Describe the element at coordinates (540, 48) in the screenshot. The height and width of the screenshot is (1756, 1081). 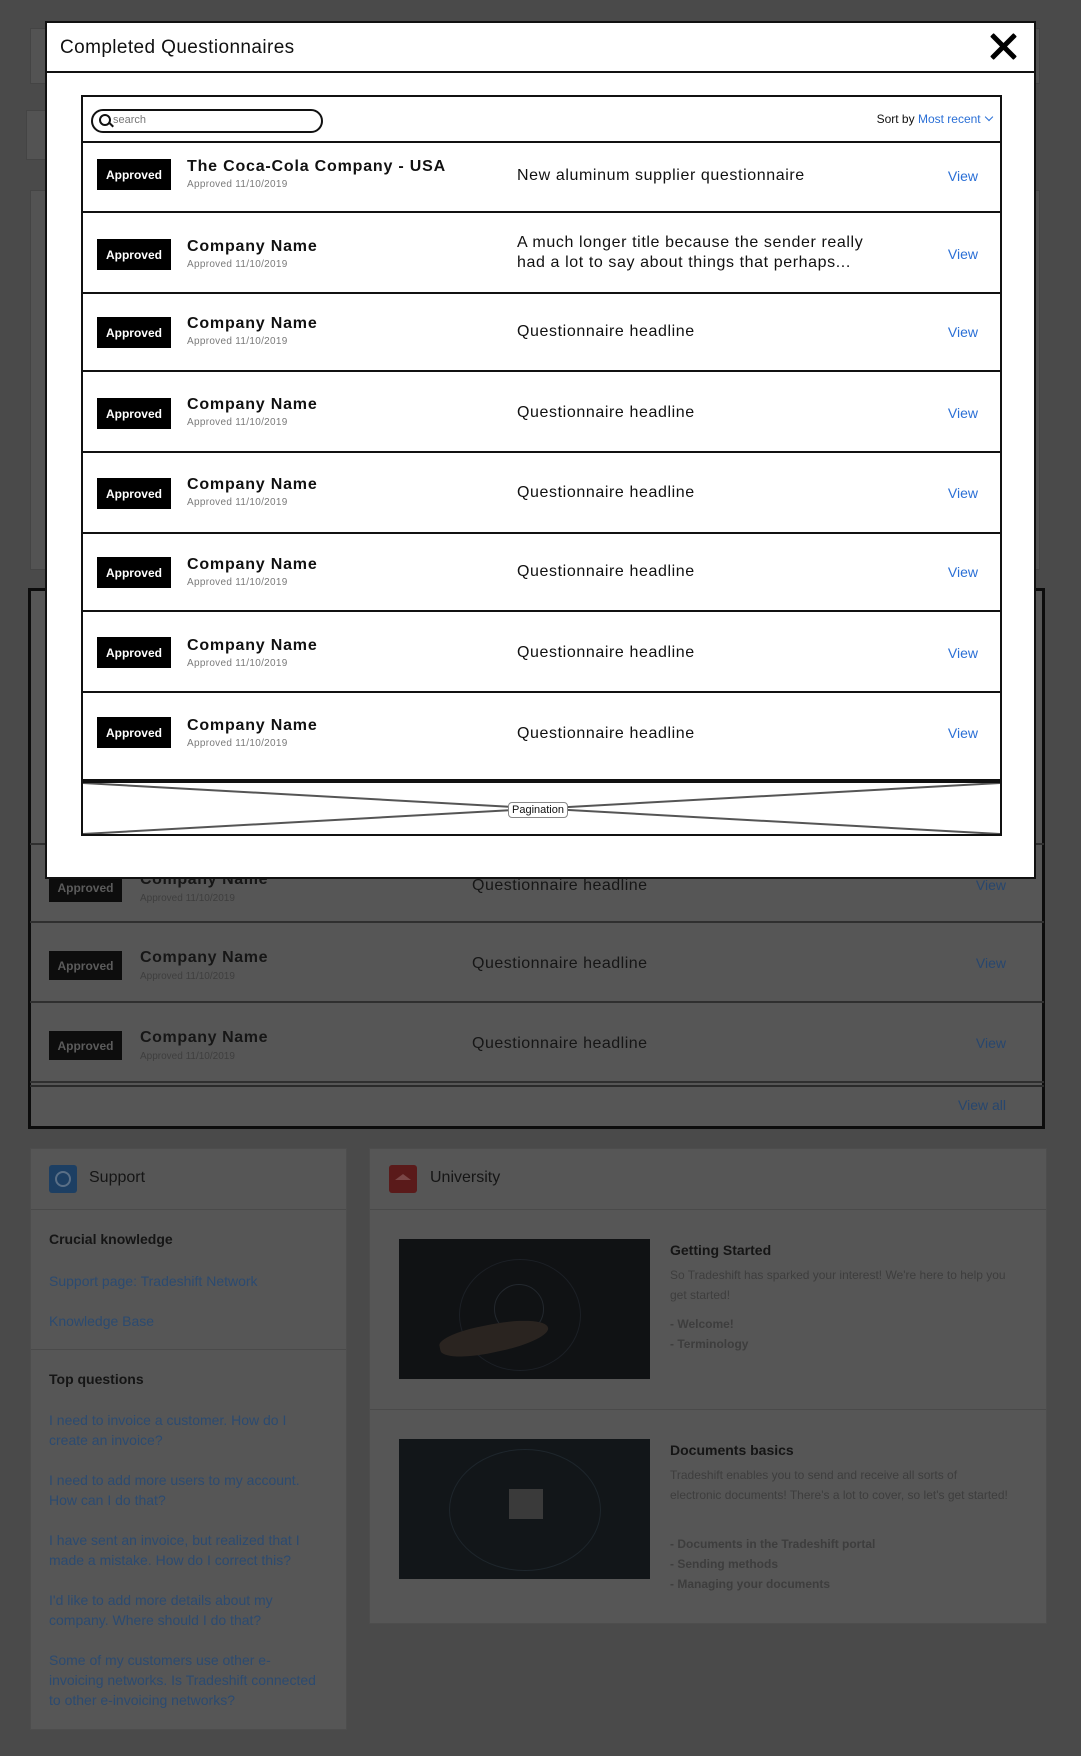
I see `modal-header: Completed Questionnaires` at that location.